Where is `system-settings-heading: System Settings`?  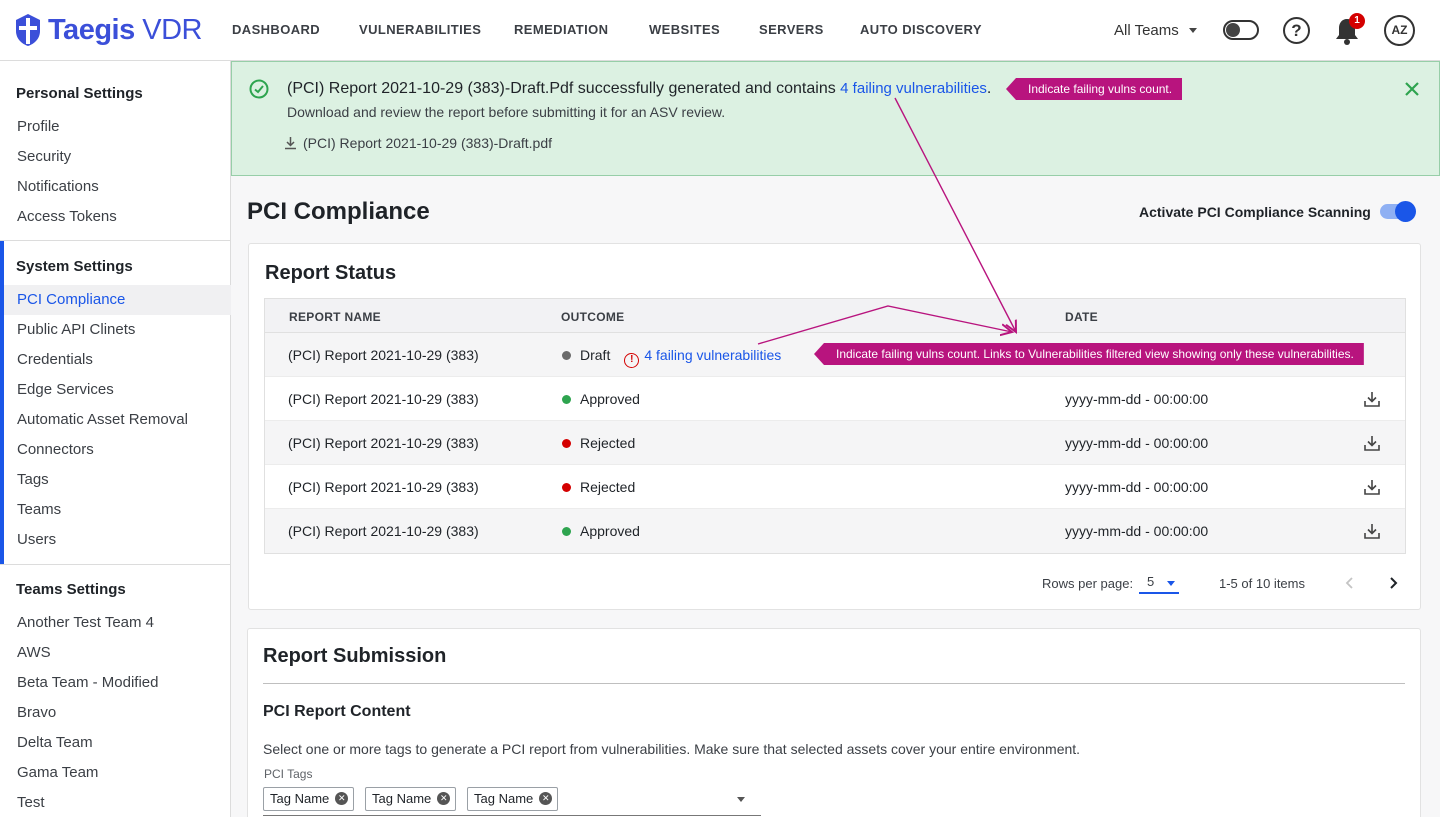
system-settings-heading: System Settings is located at coordinates (74, 266).